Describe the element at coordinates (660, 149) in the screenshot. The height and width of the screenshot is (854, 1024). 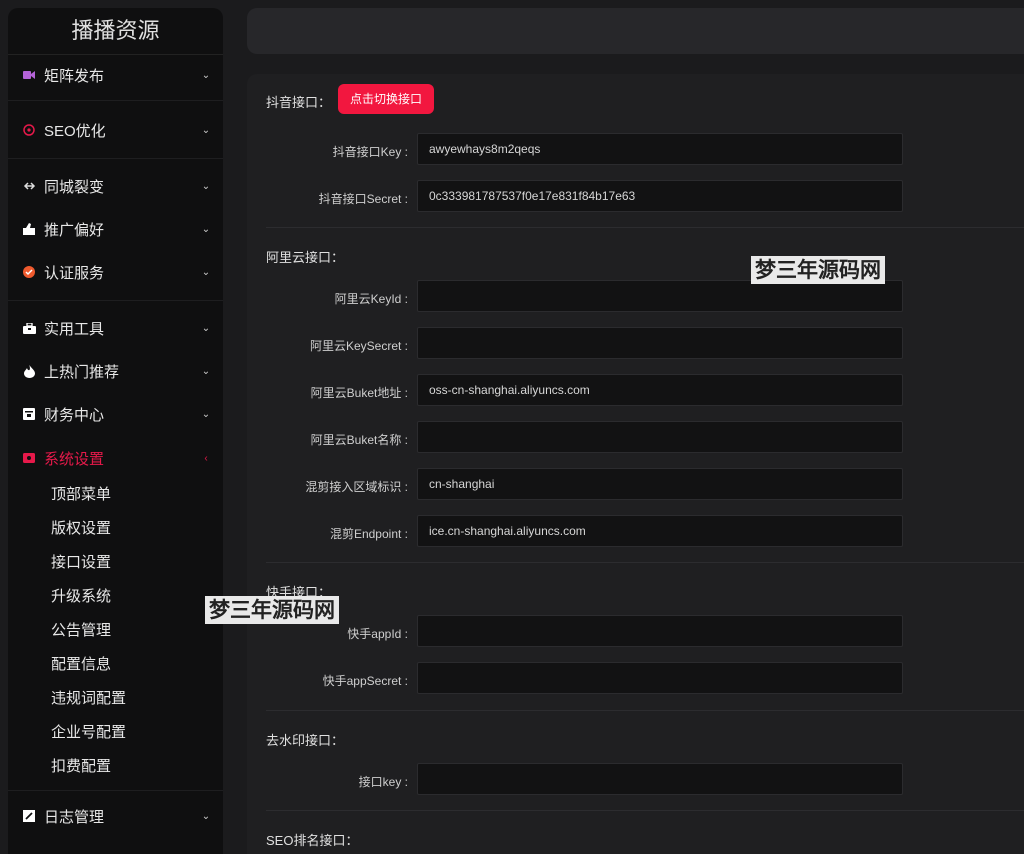
I see `douyin-key-input: awyewhays8m2qeqs` at that location.